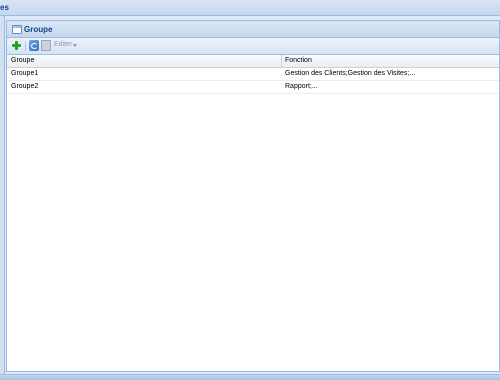 This screenshot has width=500, height=380. I want to click on collapsed-side-panel, so click(2, 195).